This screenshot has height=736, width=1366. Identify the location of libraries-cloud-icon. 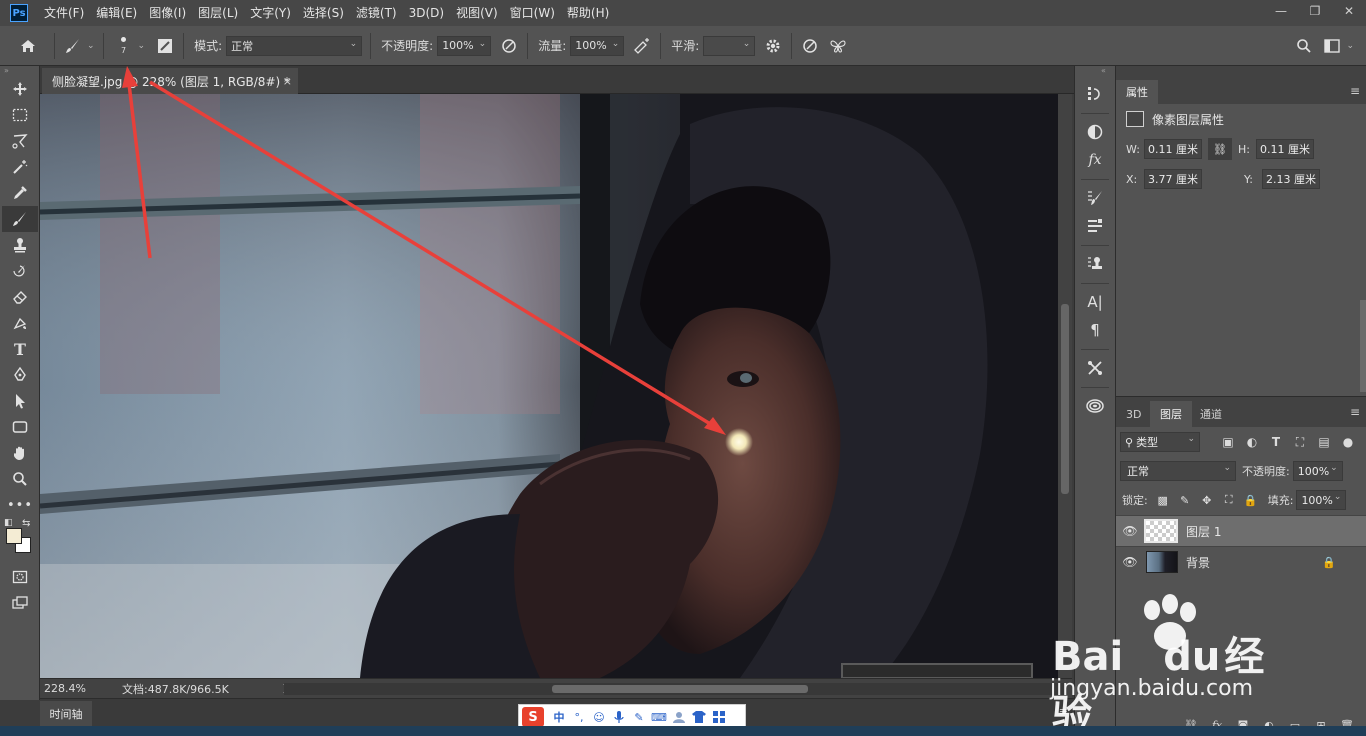
(1095, 406).